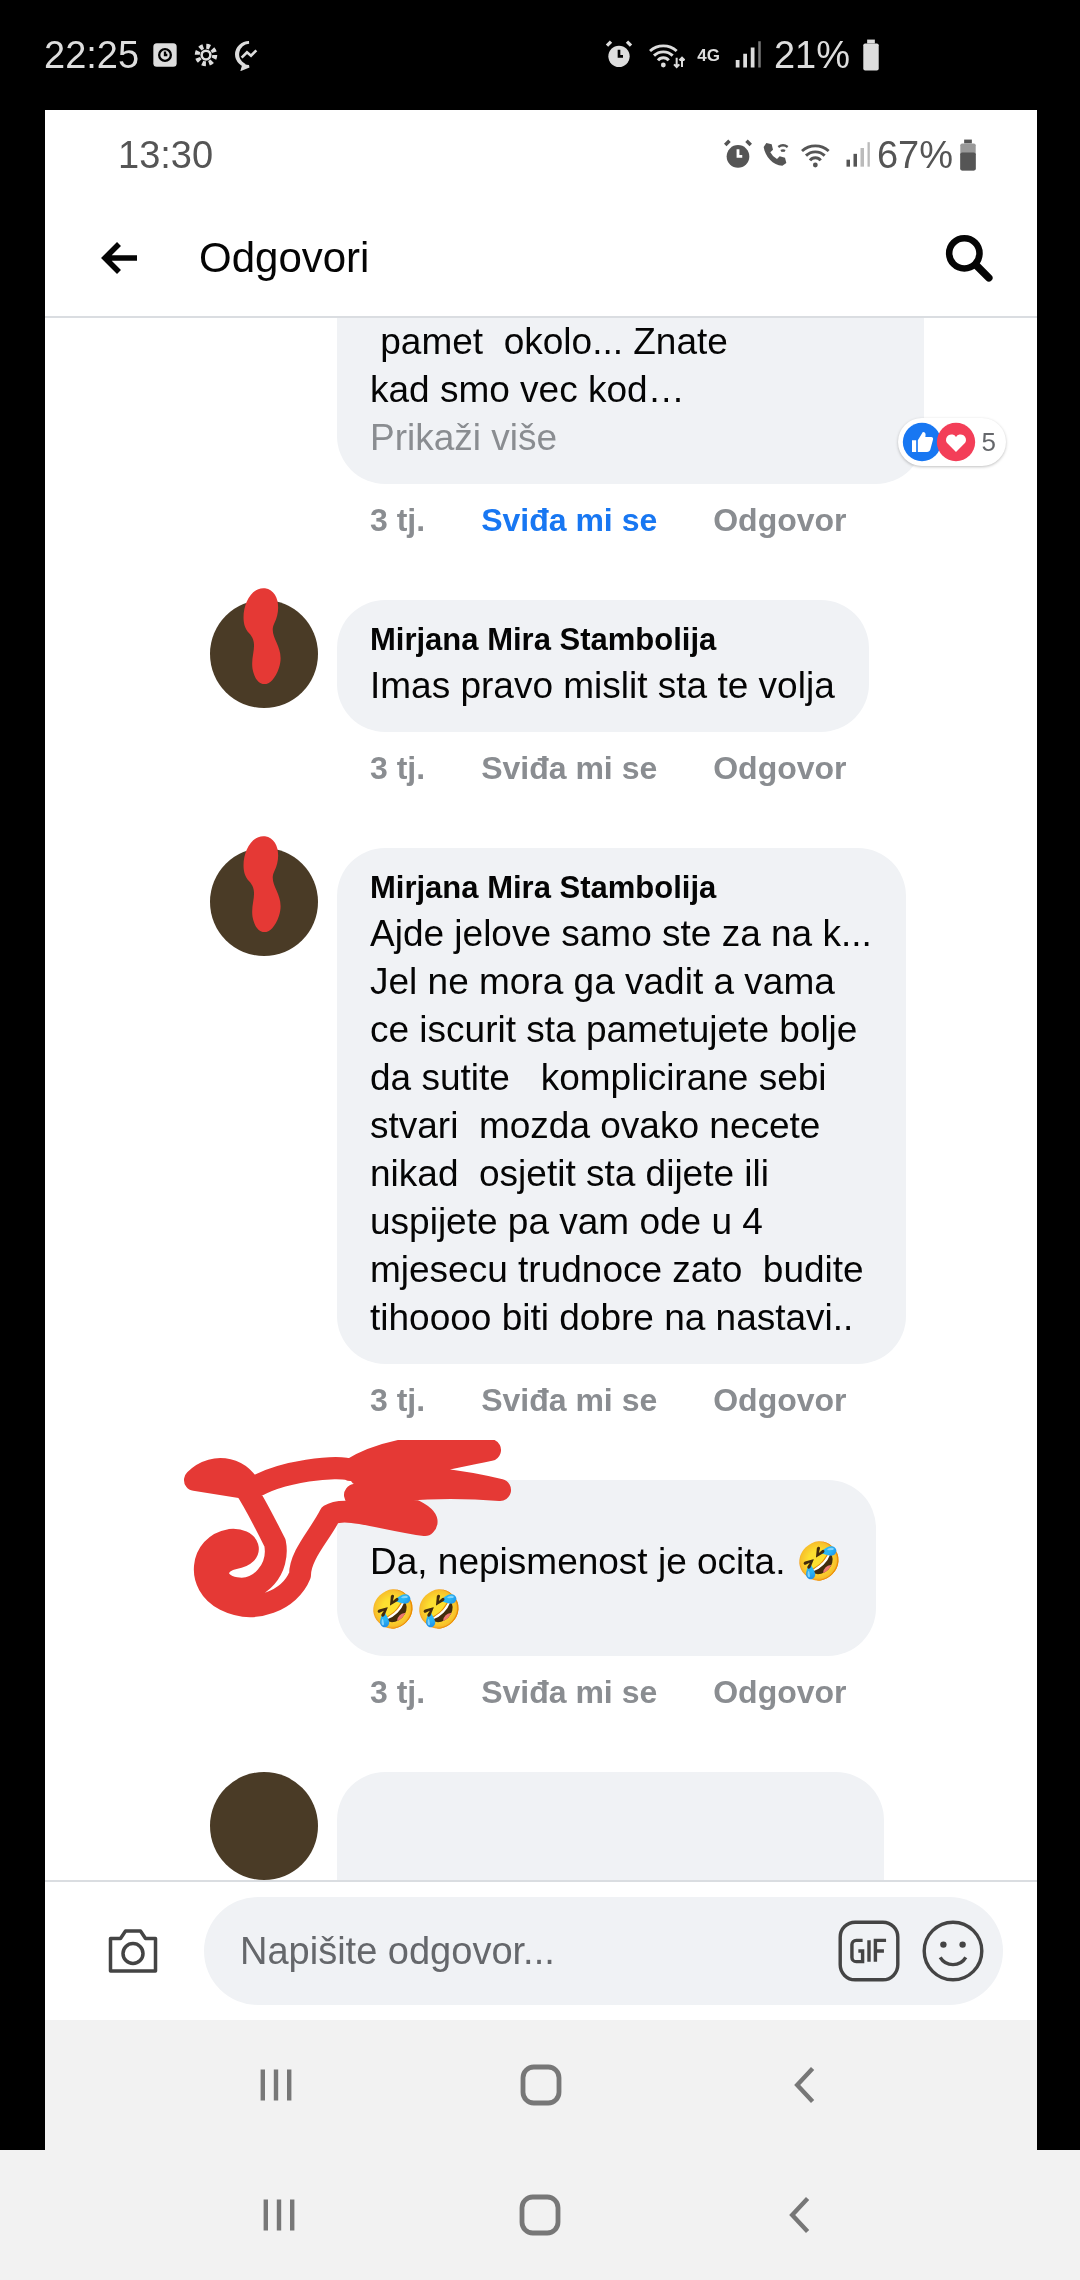  What do you see at coordinates (92, 55) in the screenshot?
I see `status-time: 22:25` at bounding box center [92, 55].